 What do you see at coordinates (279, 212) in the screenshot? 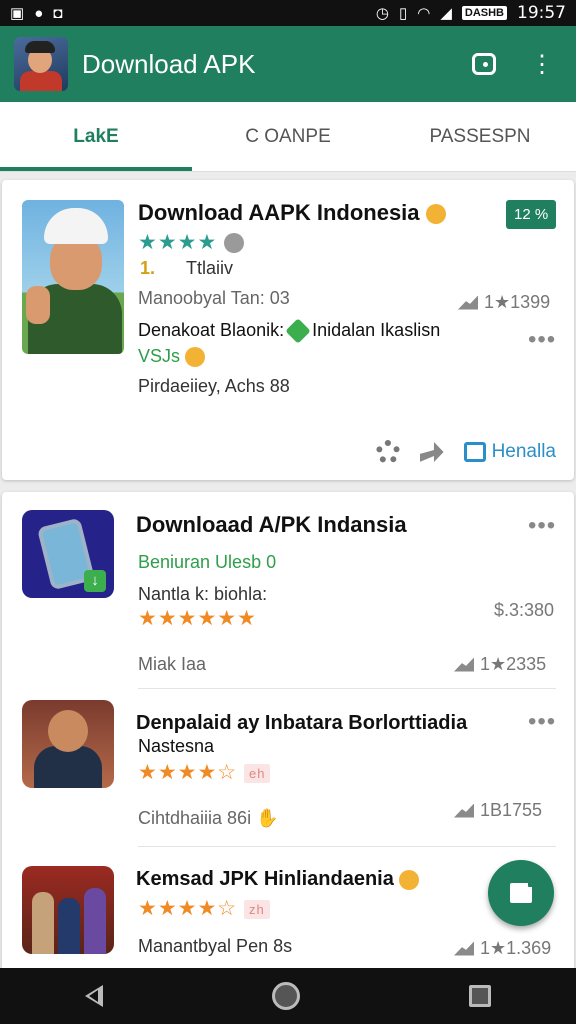
I see `featured-app-title: Download AAPK Indonesia` at bounding box center [279, 212].